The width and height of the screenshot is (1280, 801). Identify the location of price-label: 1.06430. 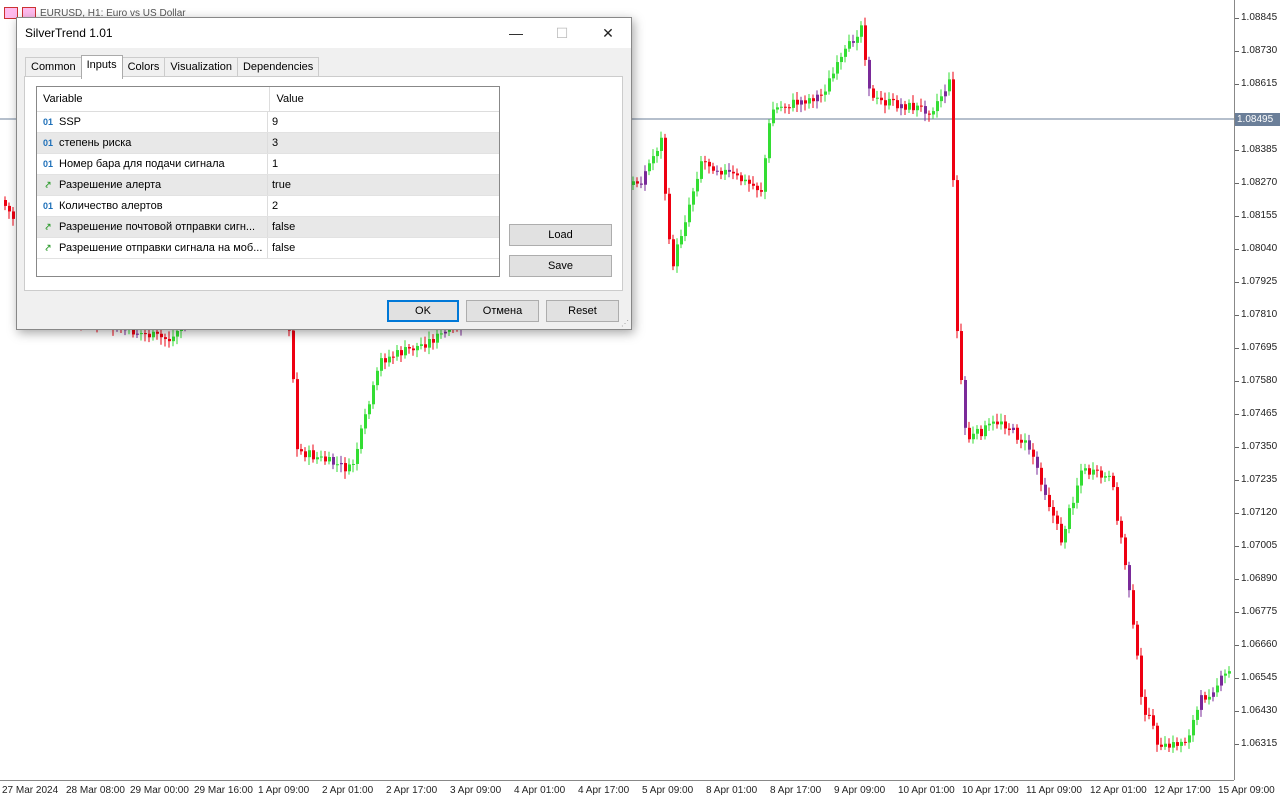
(1259, 710).